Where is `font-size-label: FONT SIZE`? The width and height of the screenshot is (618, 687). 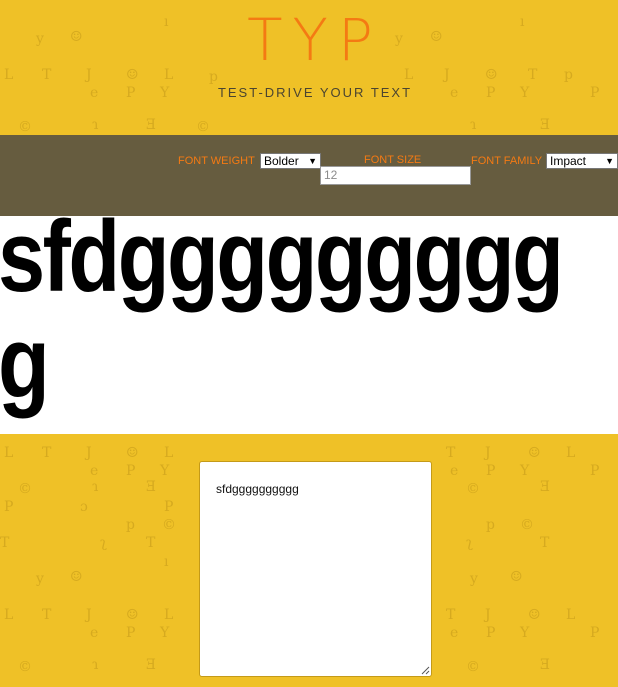 font-size-label: FONT SIZE is located at coordinates (393, 160).